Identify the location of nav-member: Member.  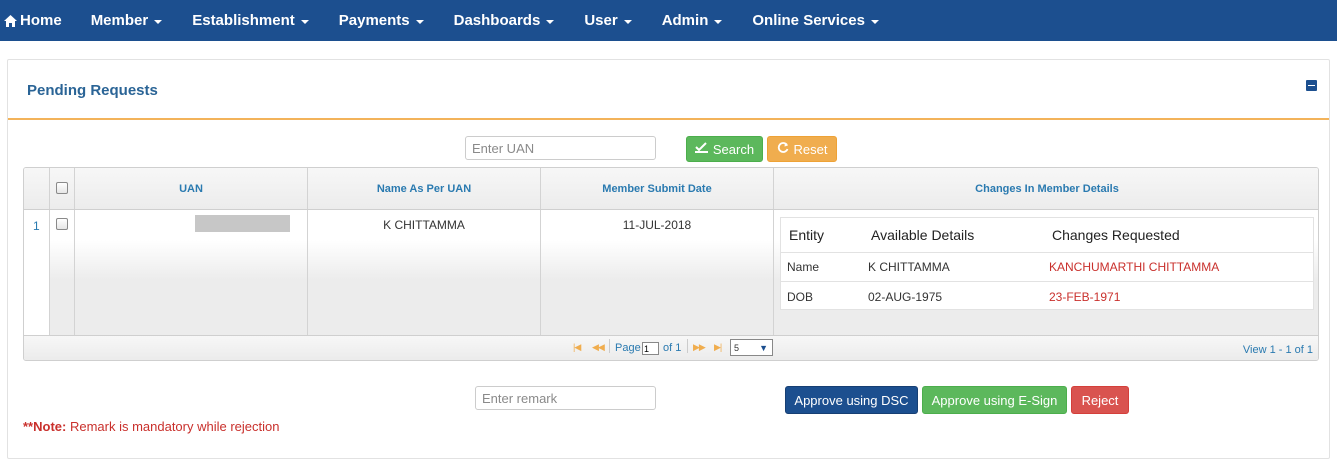
(127, 20).